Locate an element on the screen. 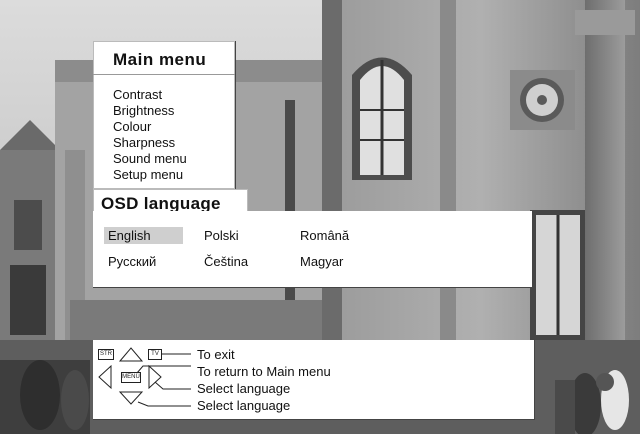  language-option-polski: Polski is located at coordinates (221, 235).